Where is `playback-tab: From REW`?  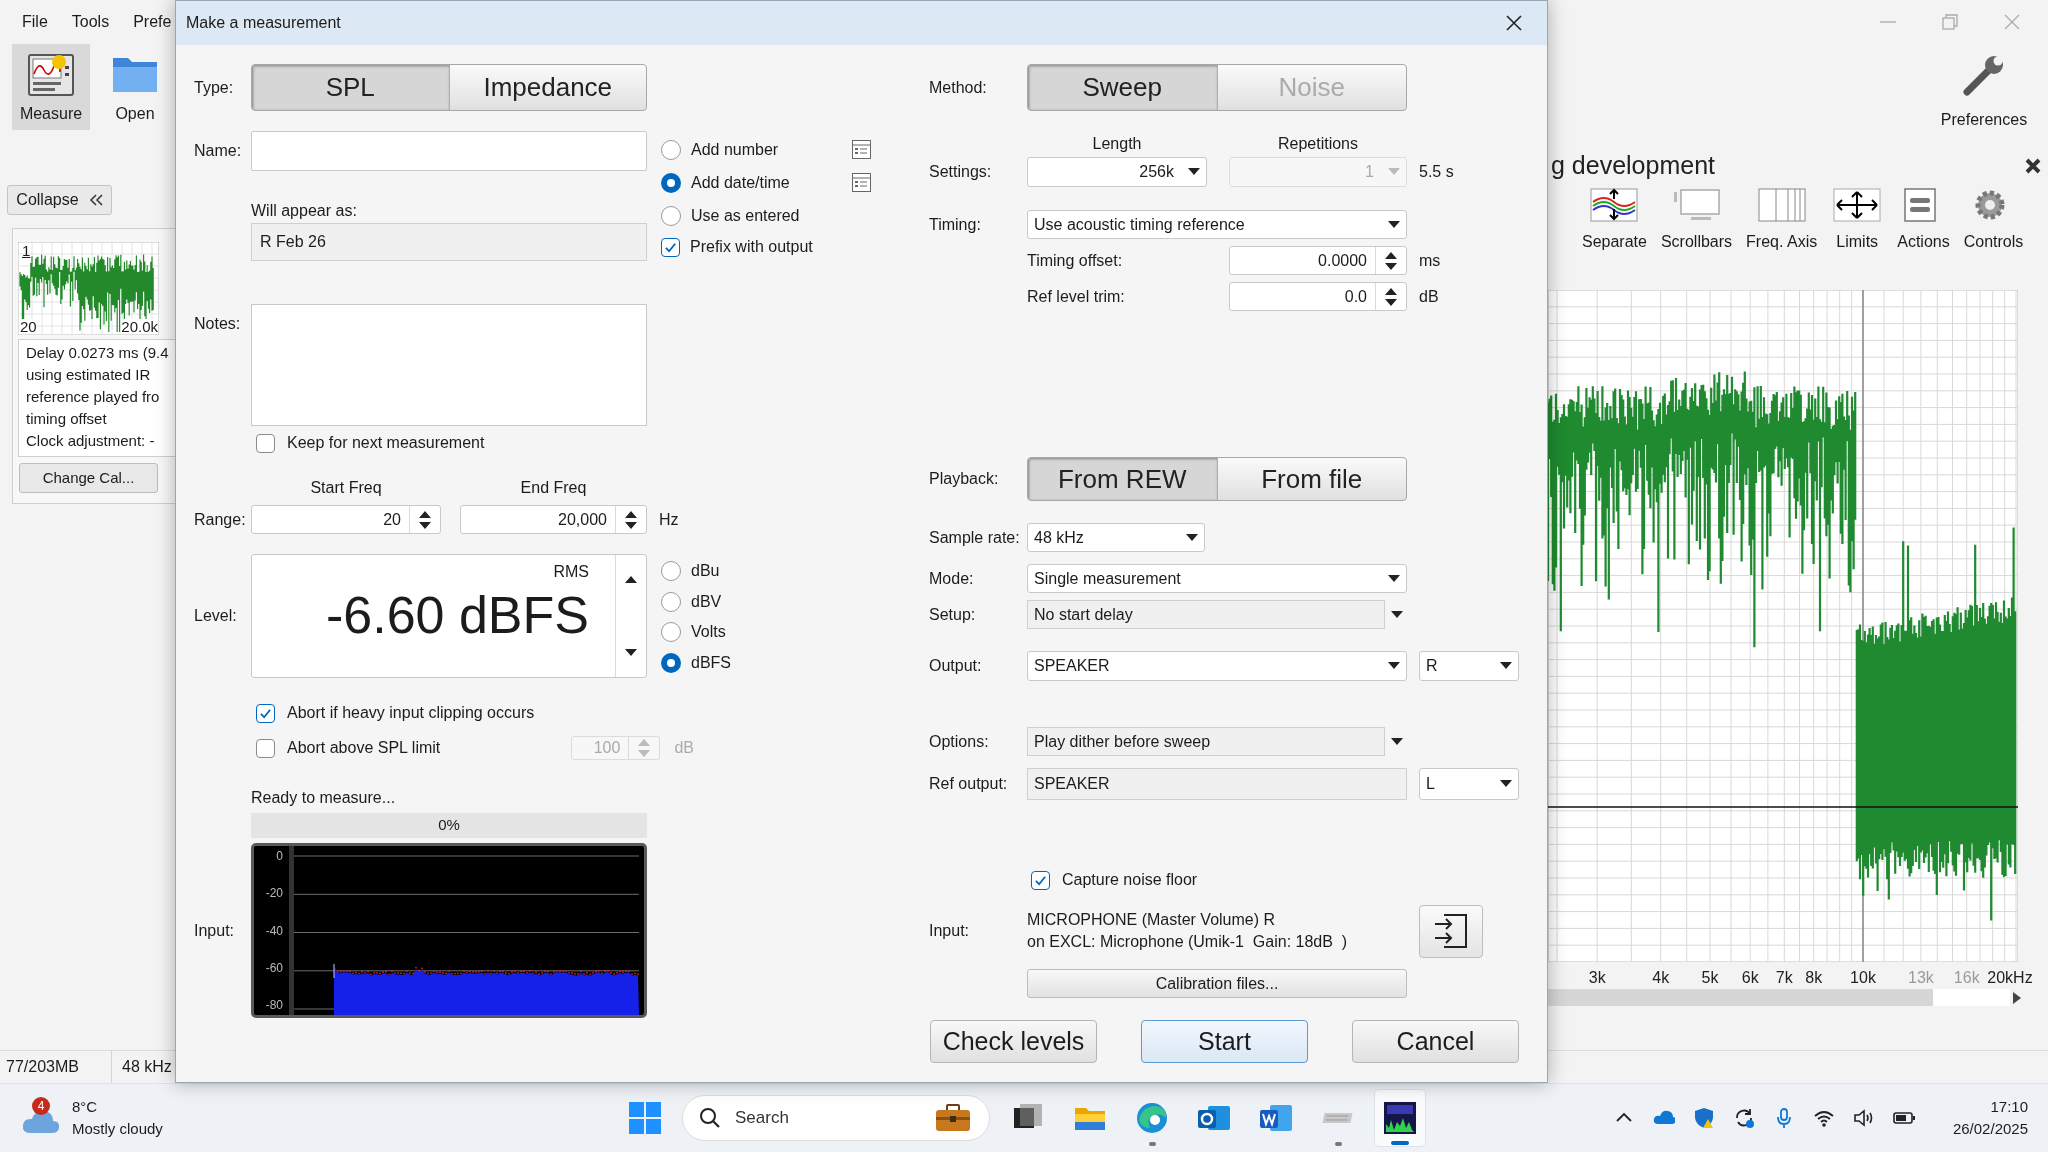 playback-tab: From REW is located at coordinates (1122, 479).